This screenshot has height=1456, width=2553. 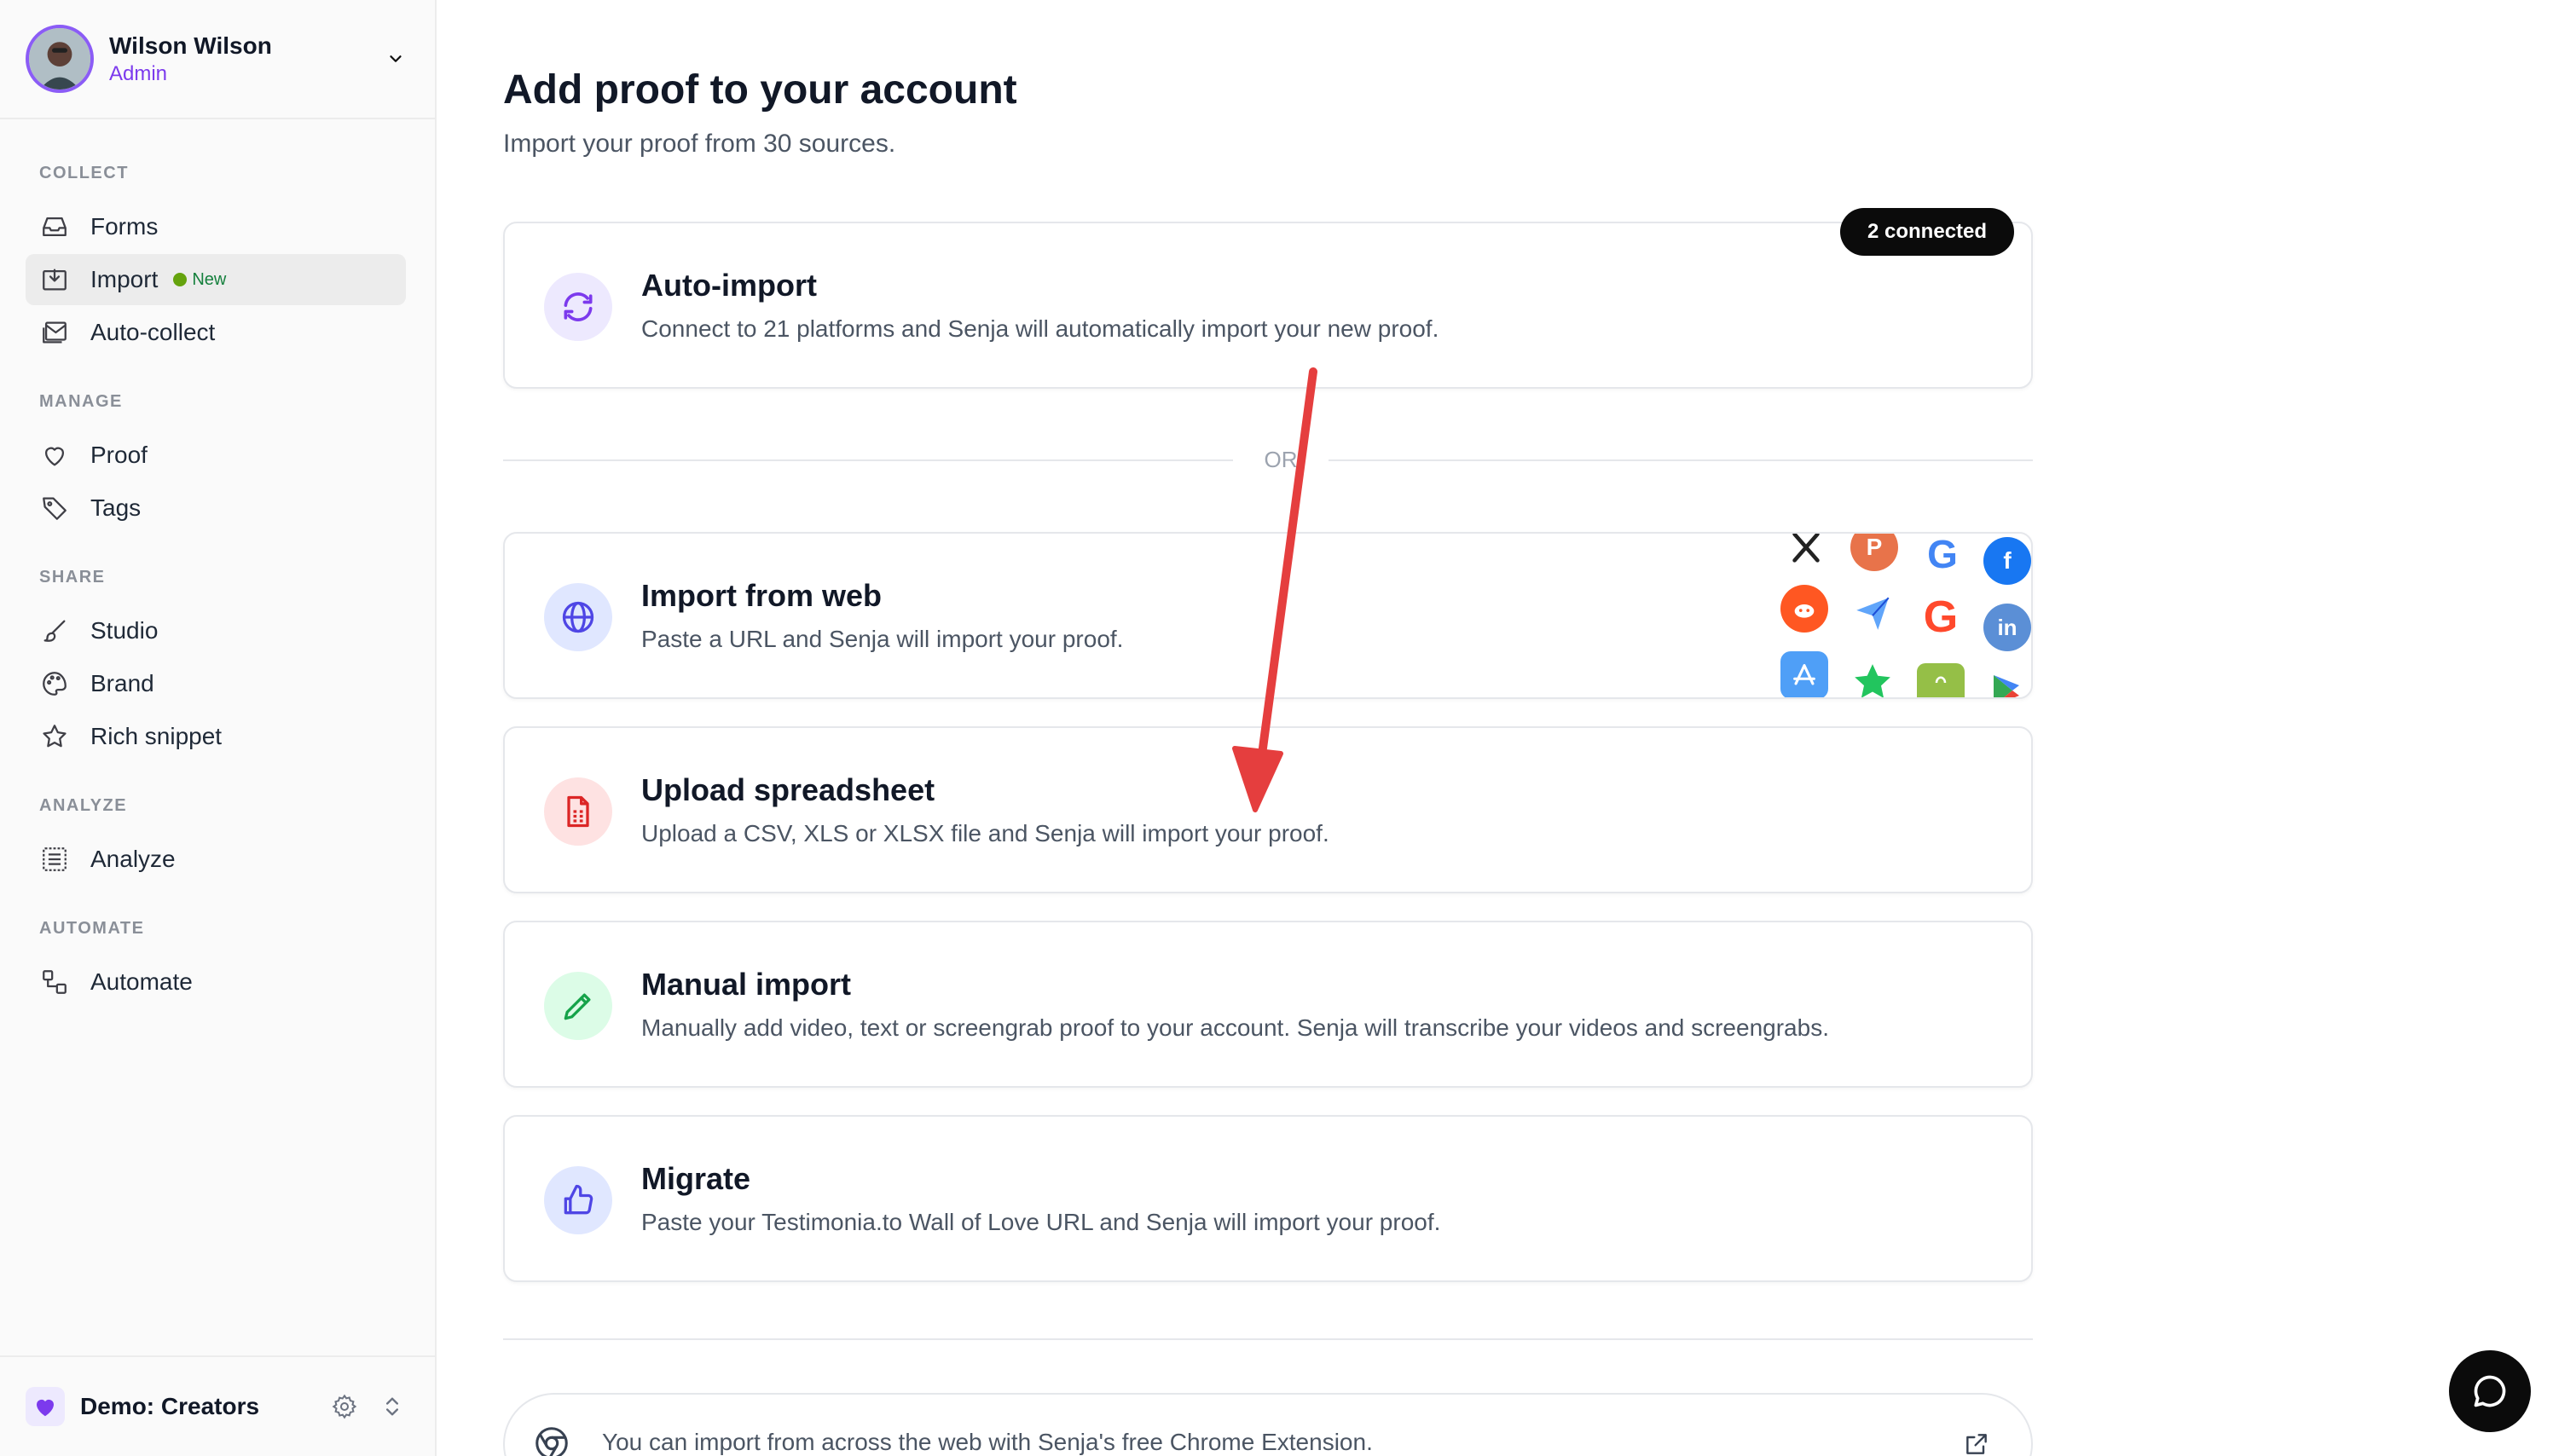 What do you see at coordinates (729, 285) in the screenshot?
I see `card-title: Auto-import` at bounding box center [729, 285].